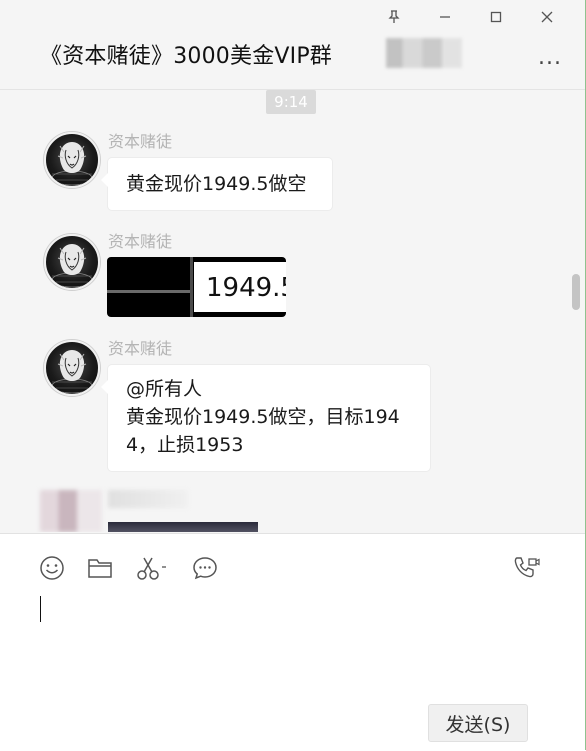  I want to click on title-blur-mask, so click(424, 53).